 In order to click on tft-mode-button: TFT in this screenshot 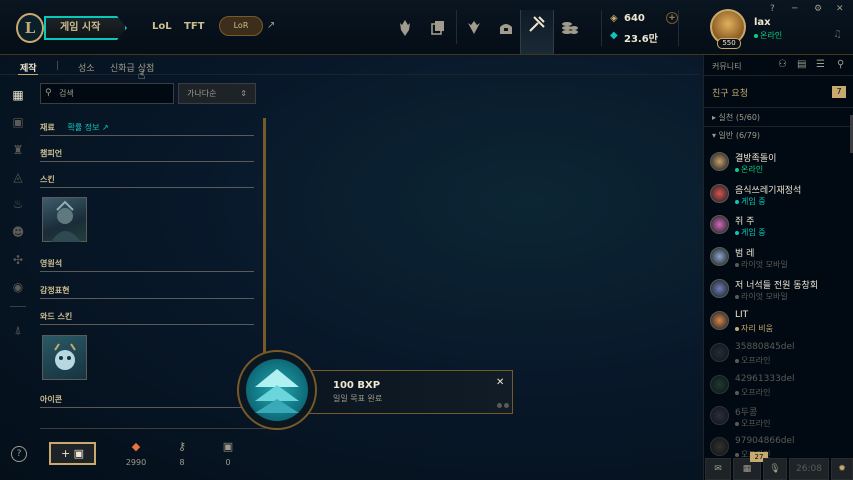, I will do `click(194, 26)`.